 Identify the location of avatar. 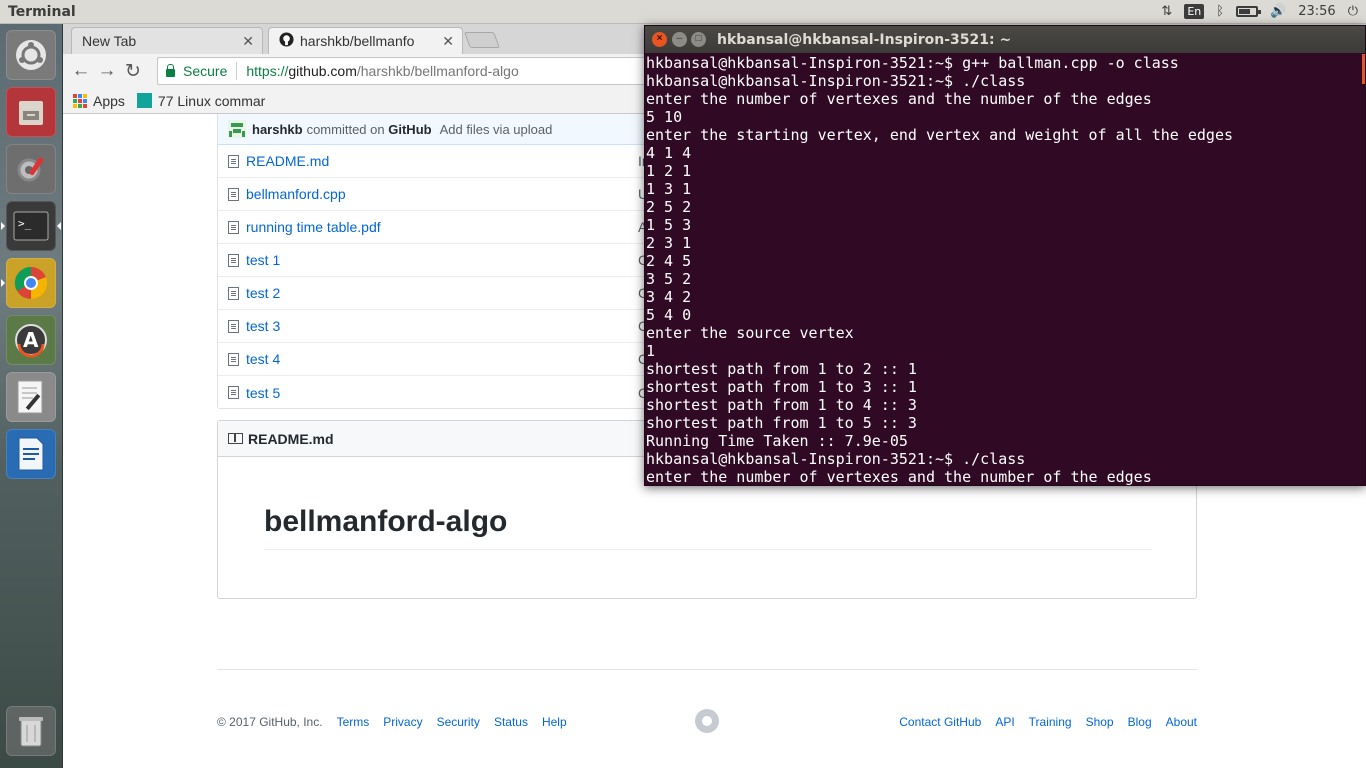
(237, 129).